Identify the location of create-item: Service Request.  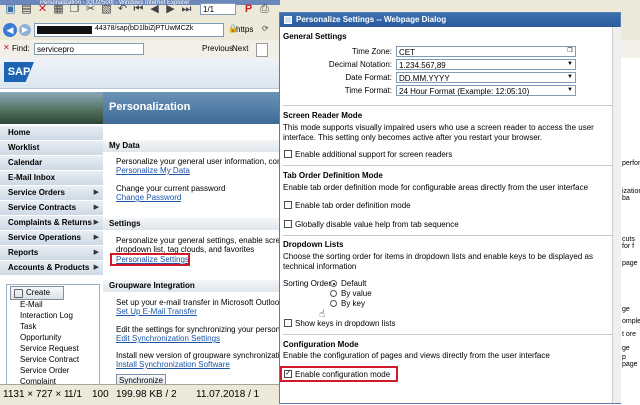
(49, 348).